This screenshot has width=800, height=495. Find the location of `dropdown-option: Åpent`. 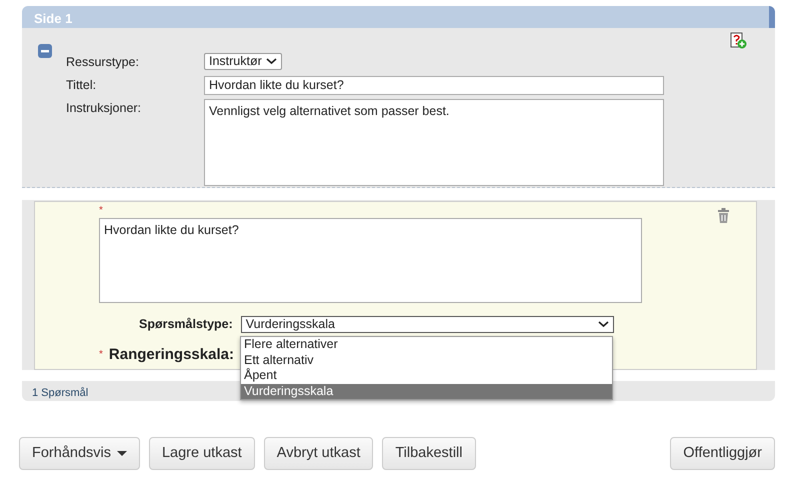

dropdown-option: Åpent is located at coordinates (426, 376).